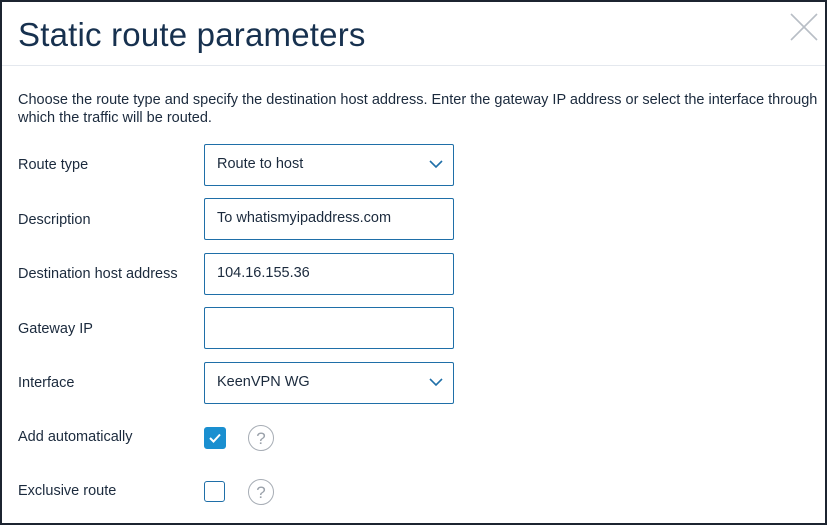  I want to click on title-divider, so click(413, 65).